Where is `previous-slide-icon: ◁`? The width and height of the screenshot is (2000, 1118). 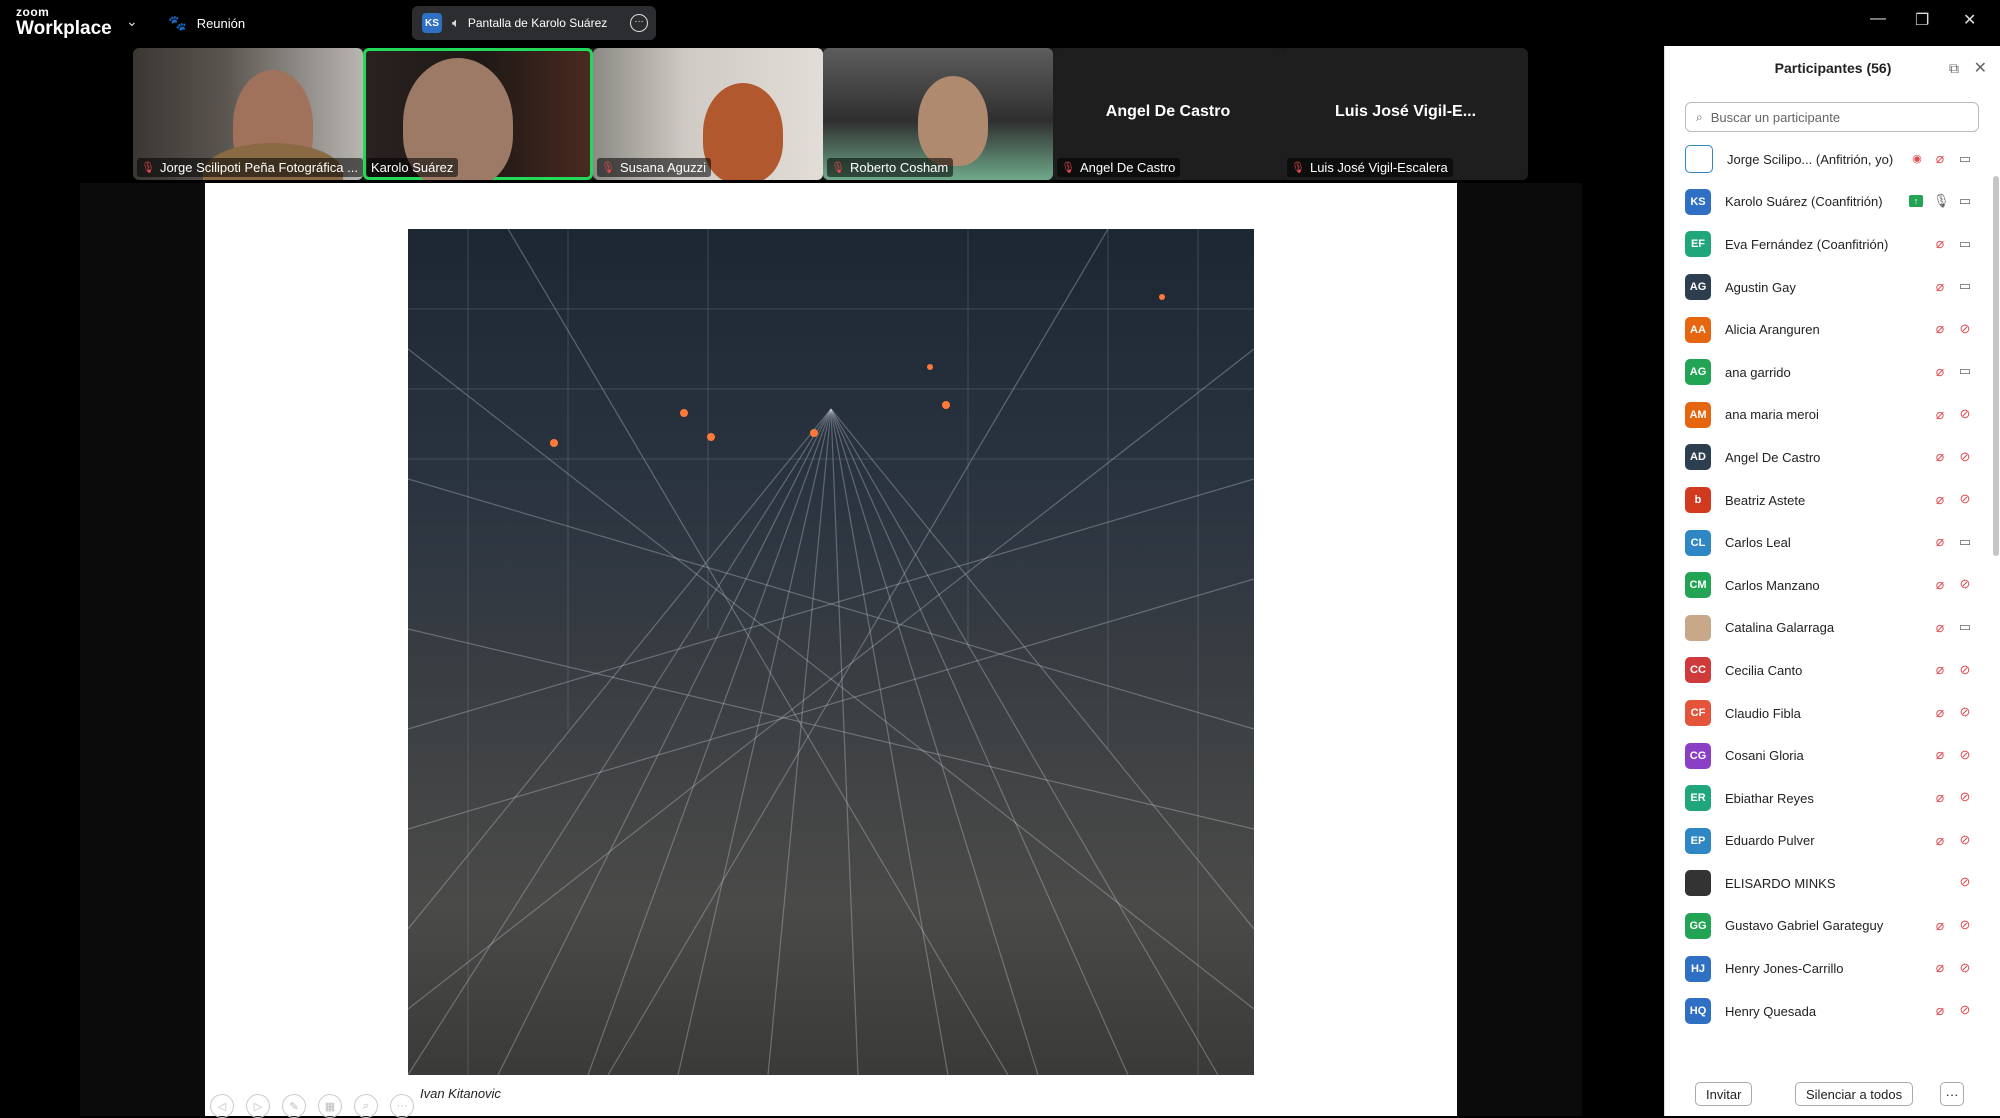
previous-slide-icon: ◁ is located at coordinates (222, 1106).